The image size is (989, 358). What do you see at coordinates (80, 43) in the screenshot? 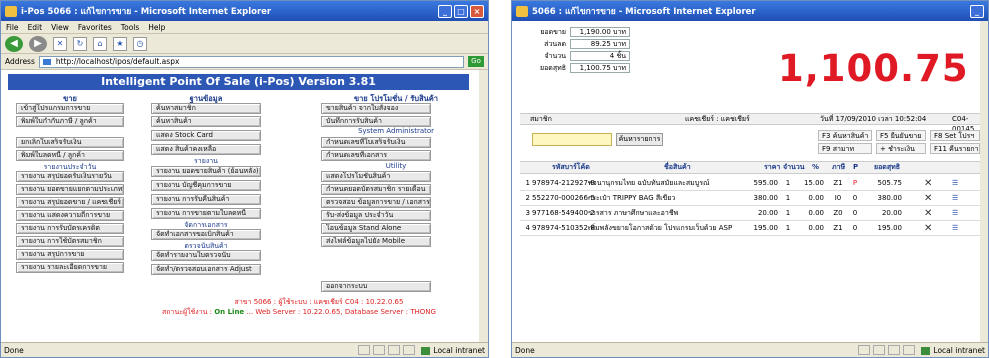
I see `refresh-icon: ↻` at bounding box center [80, 43].